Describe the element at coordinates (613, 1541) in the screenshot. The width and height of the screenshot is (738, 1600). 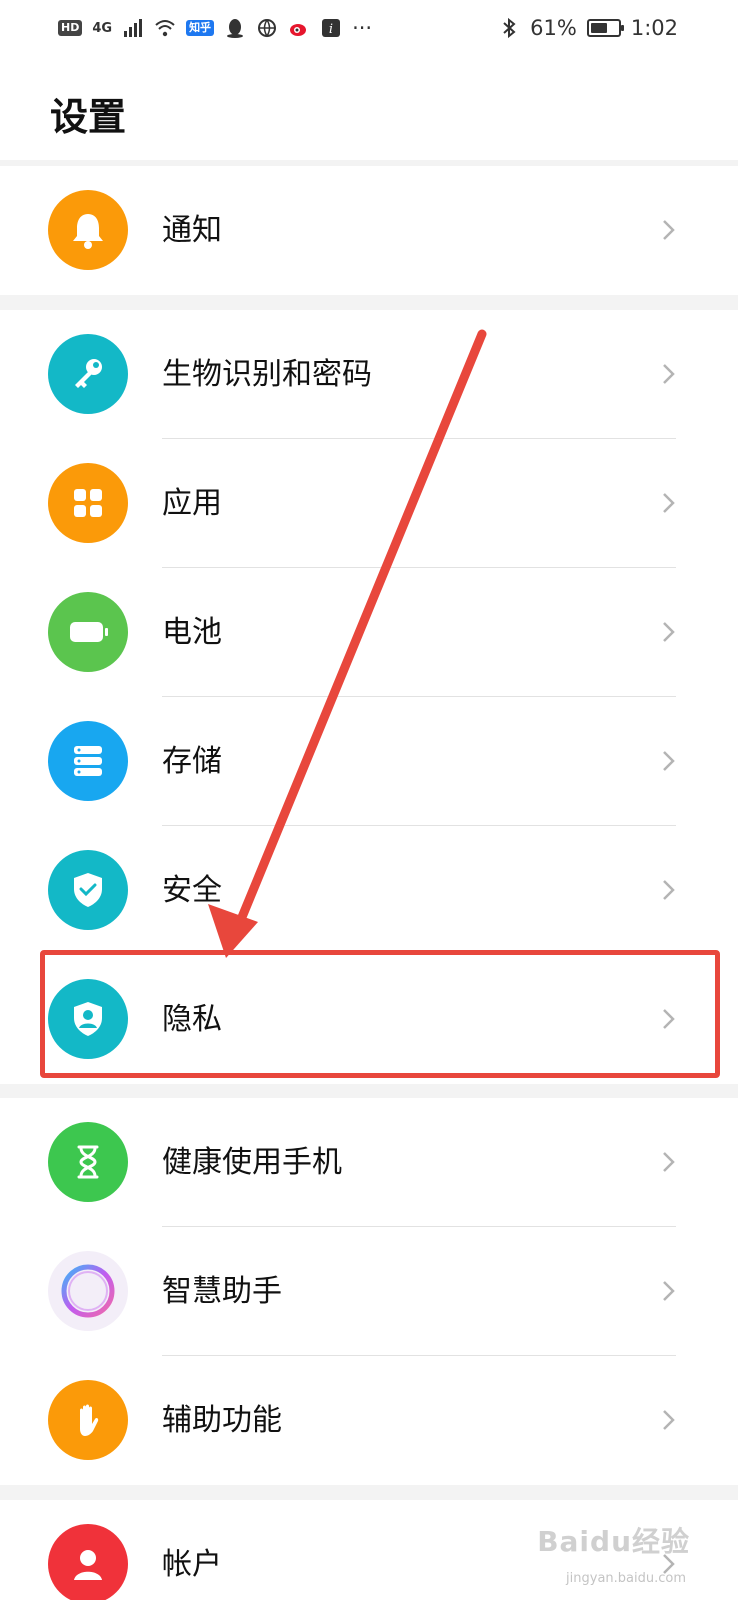
I see `watermark-logo: Baidu经验` at that location.